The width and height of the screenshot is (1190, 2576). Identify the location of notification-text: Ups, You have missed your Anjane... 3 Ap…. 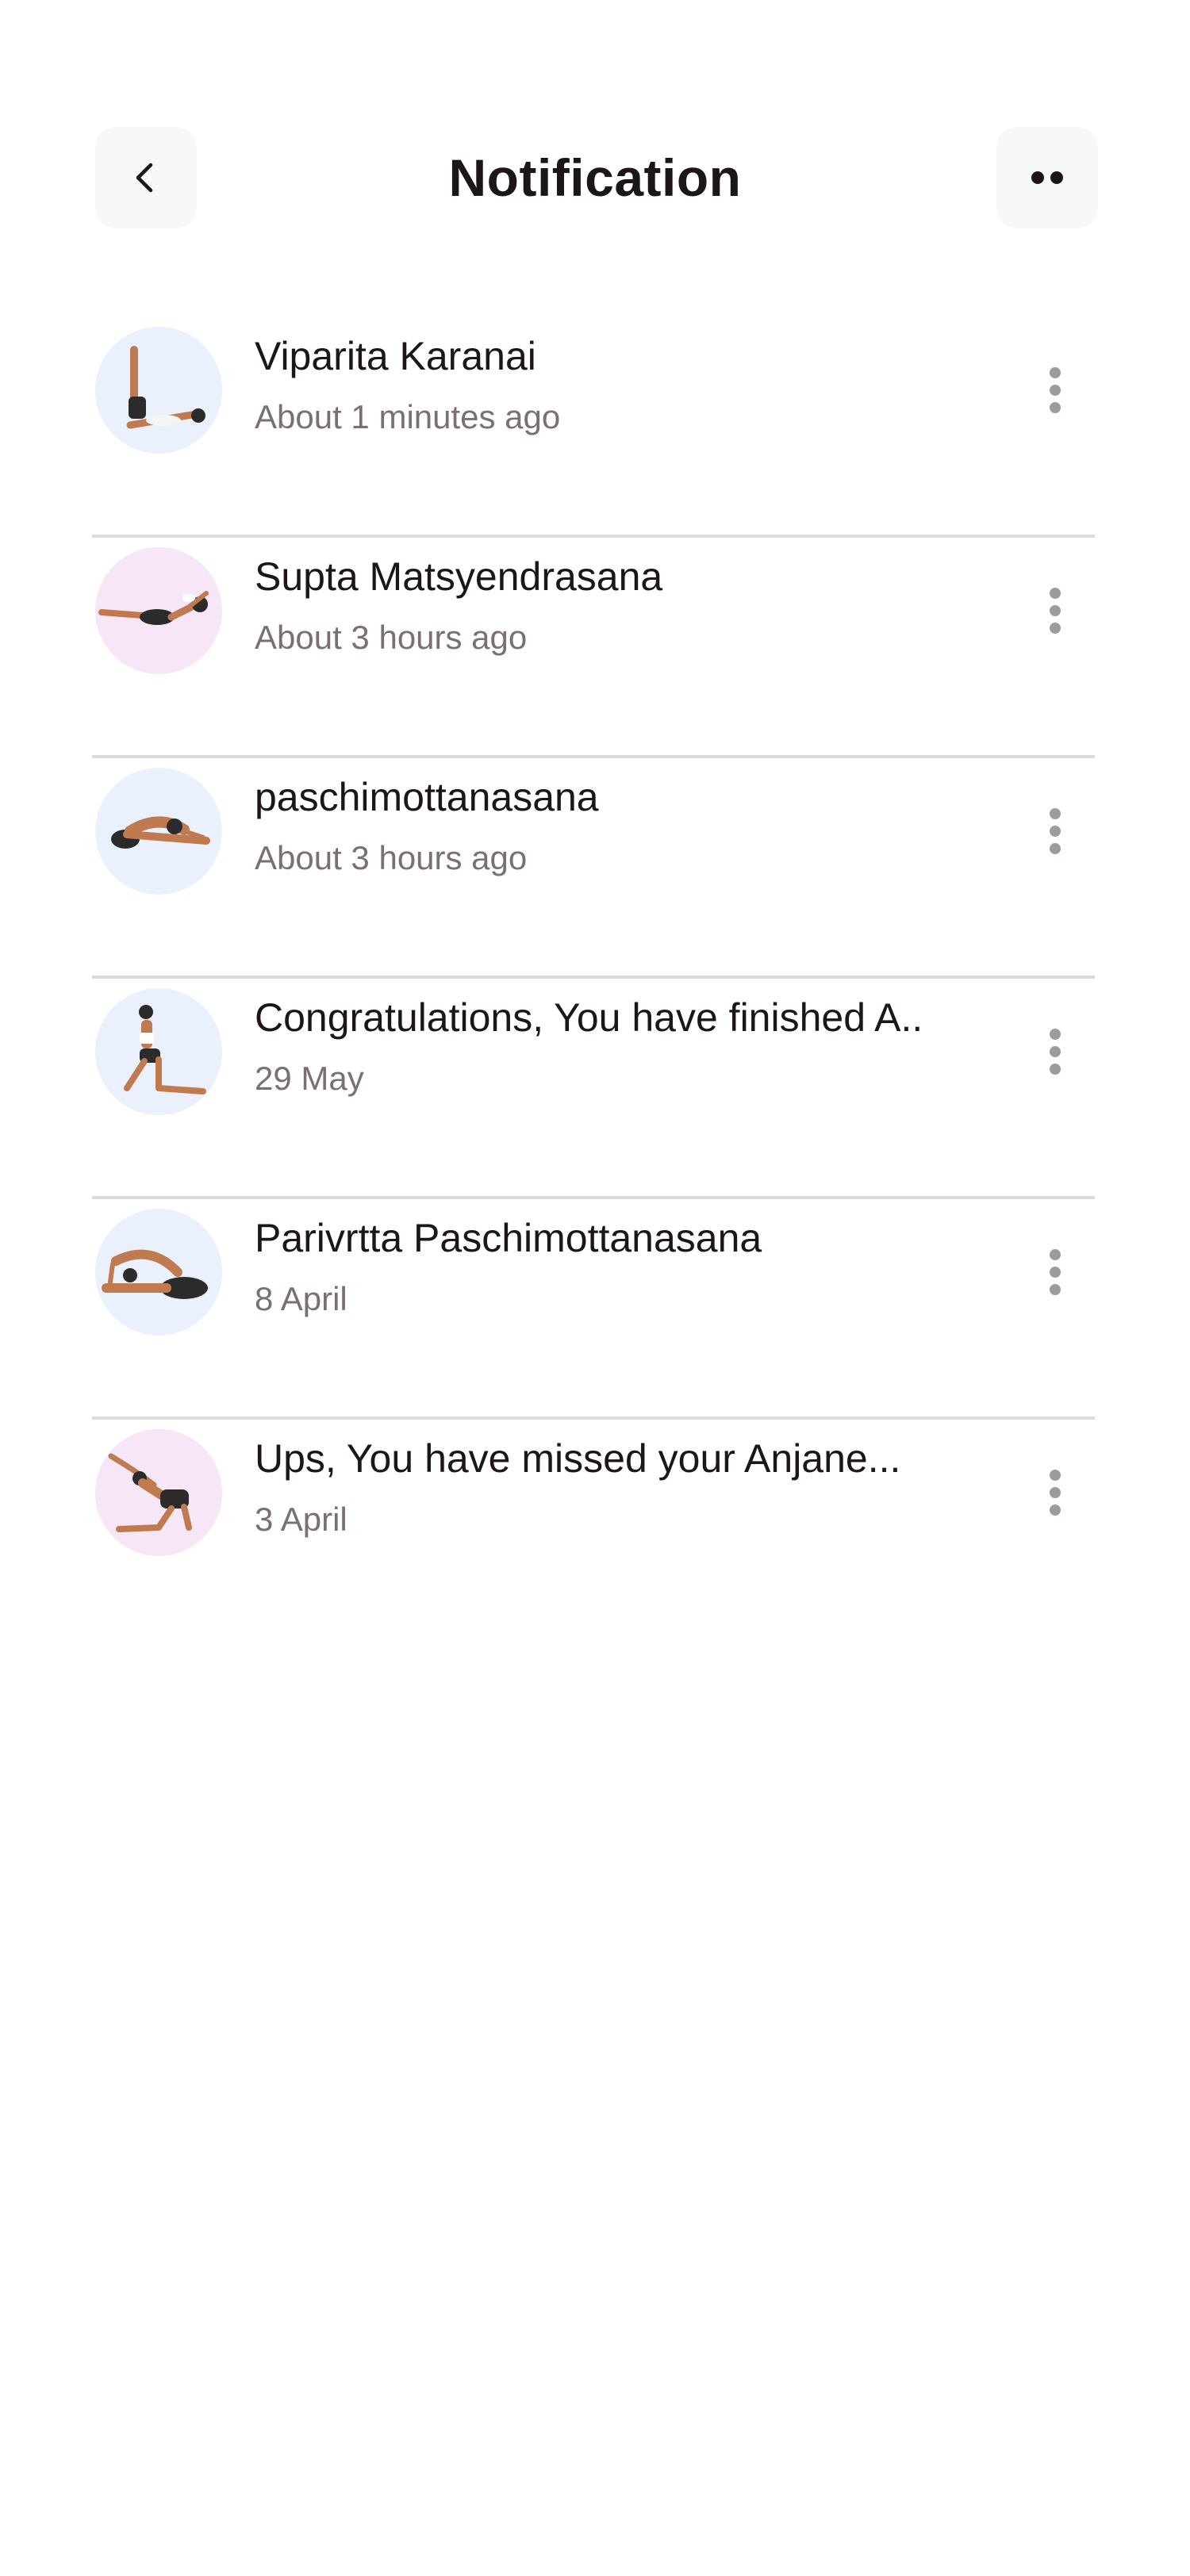
(651, 1486).